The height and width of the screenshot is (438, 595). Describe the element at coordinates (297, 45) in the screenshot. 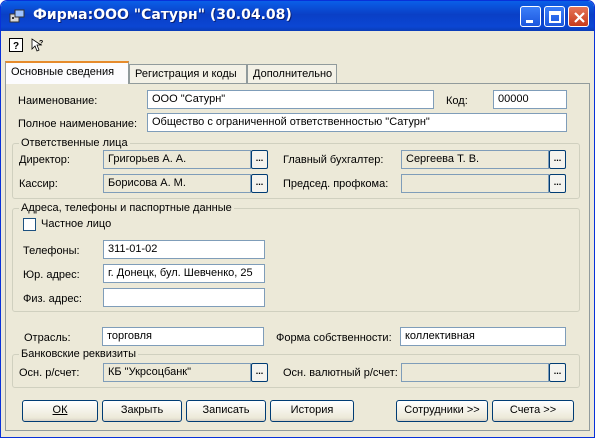

I see `toolbar: ? ?` at that location.